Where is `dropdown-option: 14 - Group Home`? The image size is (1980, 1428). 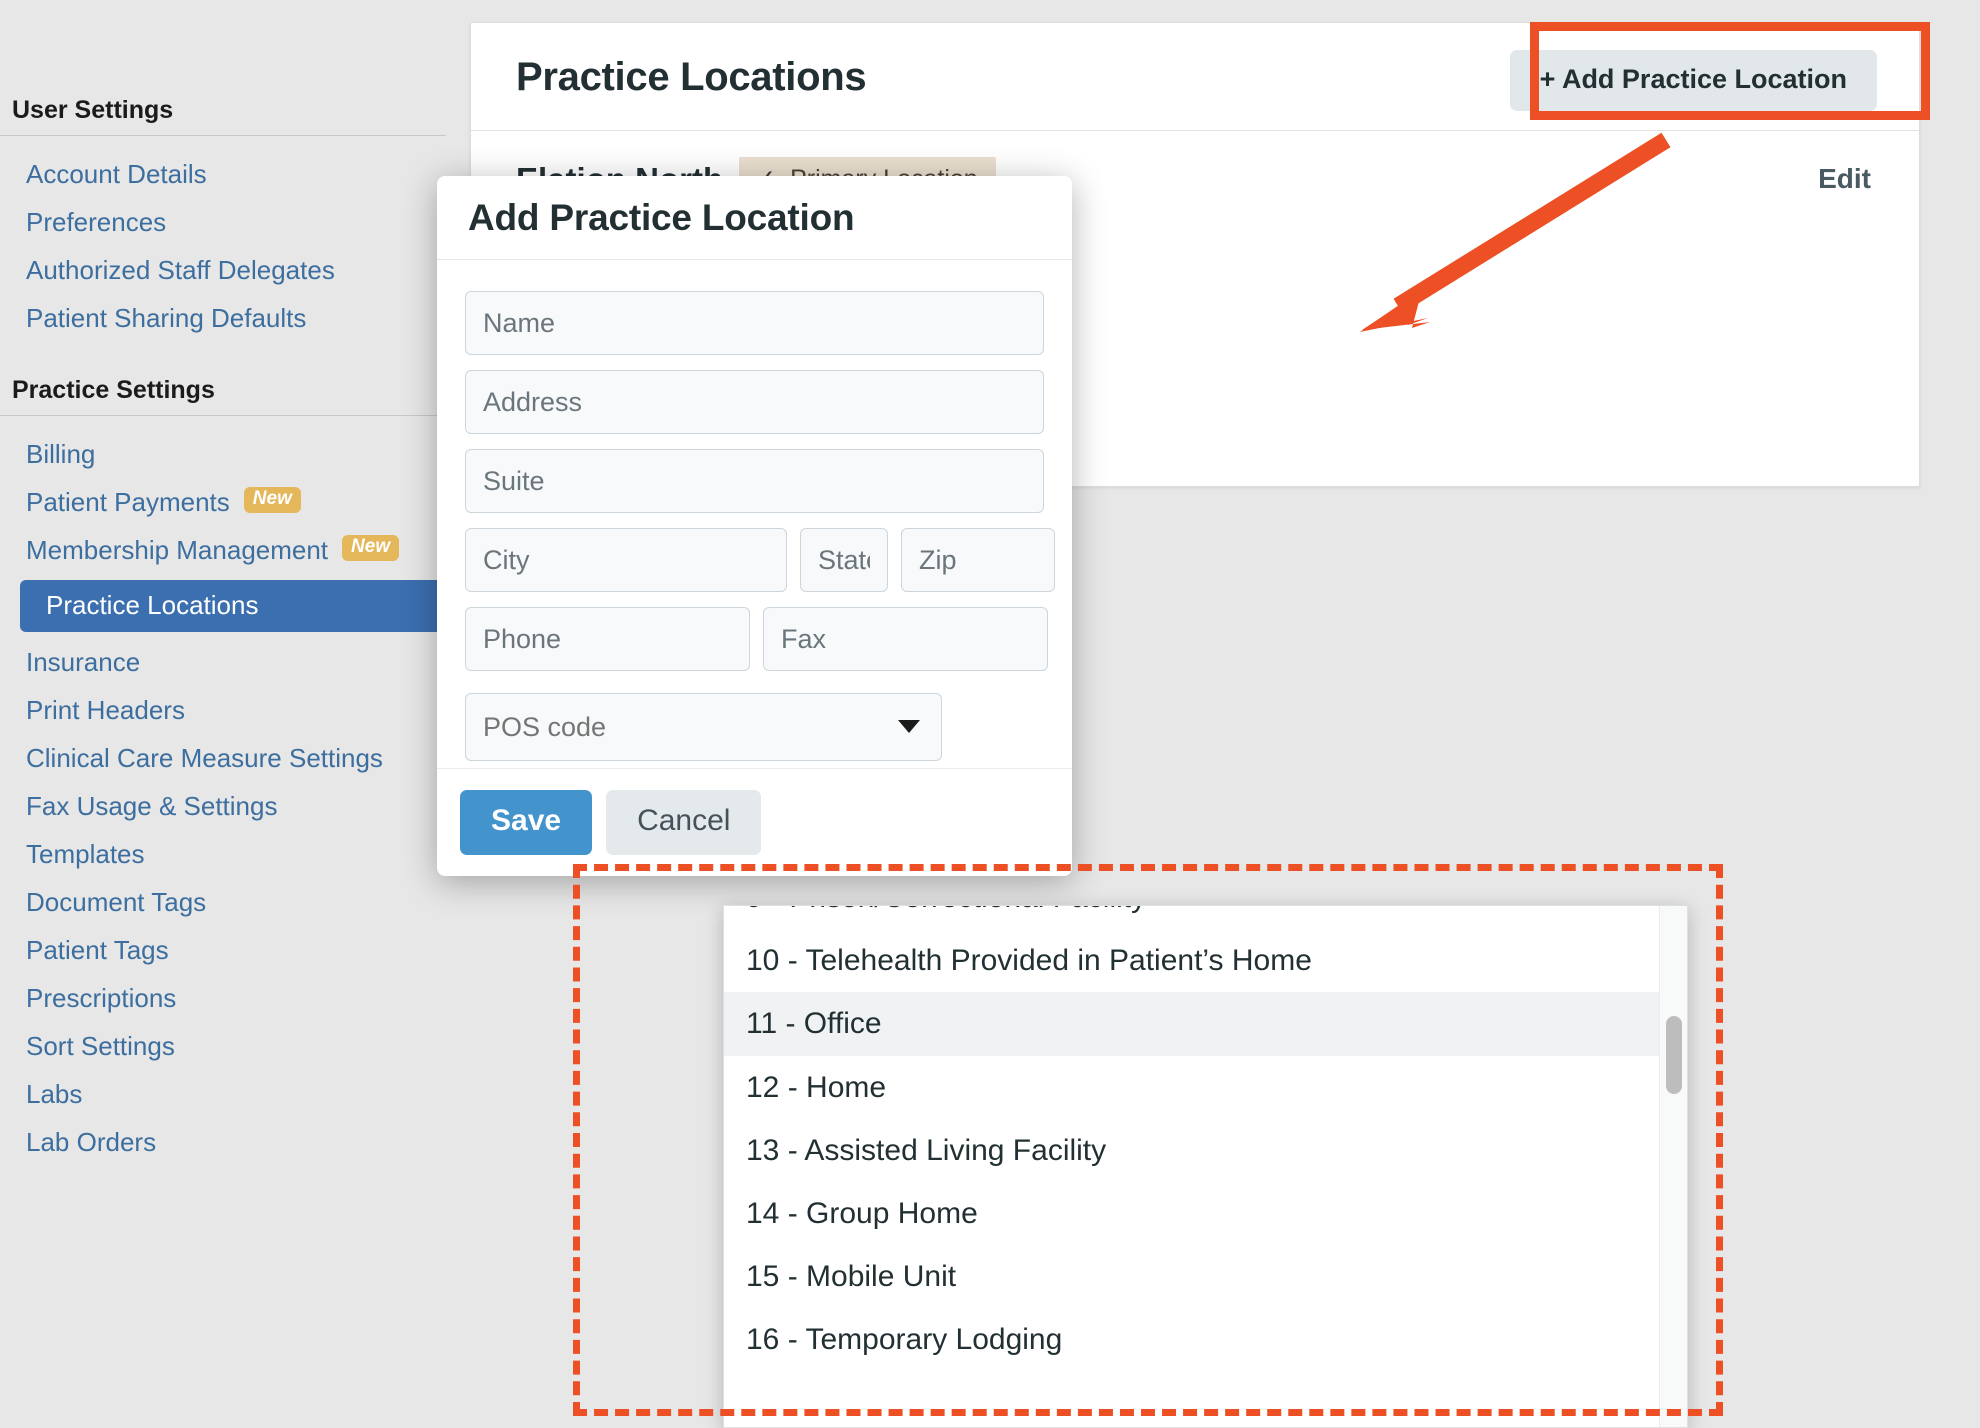
dropdown-option: 14 - Group Home is located at coordinates (1194, 1213).